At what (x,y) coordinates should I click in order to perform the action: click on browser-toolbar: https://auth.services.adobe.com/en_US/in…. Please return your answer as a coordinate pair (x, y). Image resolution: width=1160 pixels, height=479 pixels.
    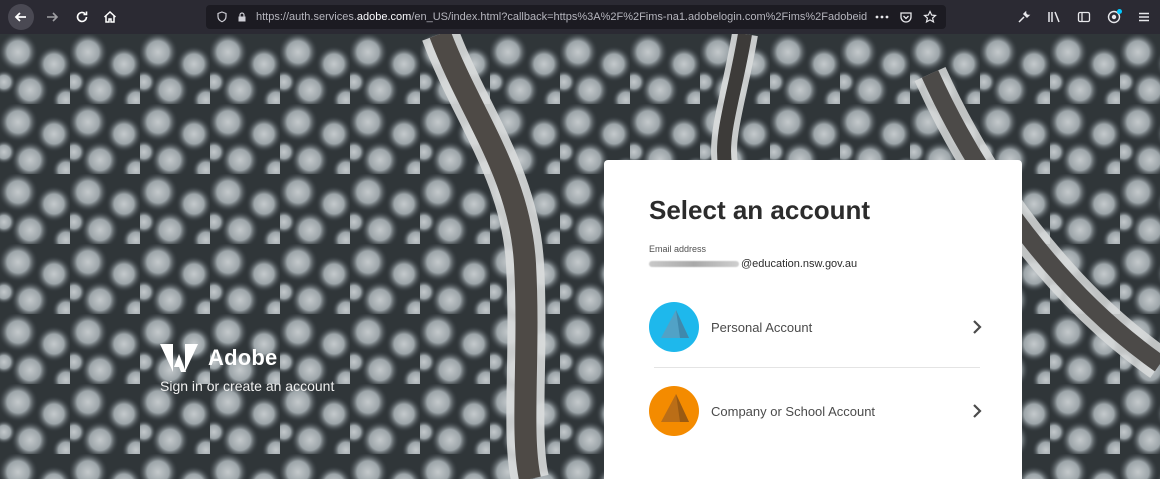
    Looking at the image, I should click on (580, 17).